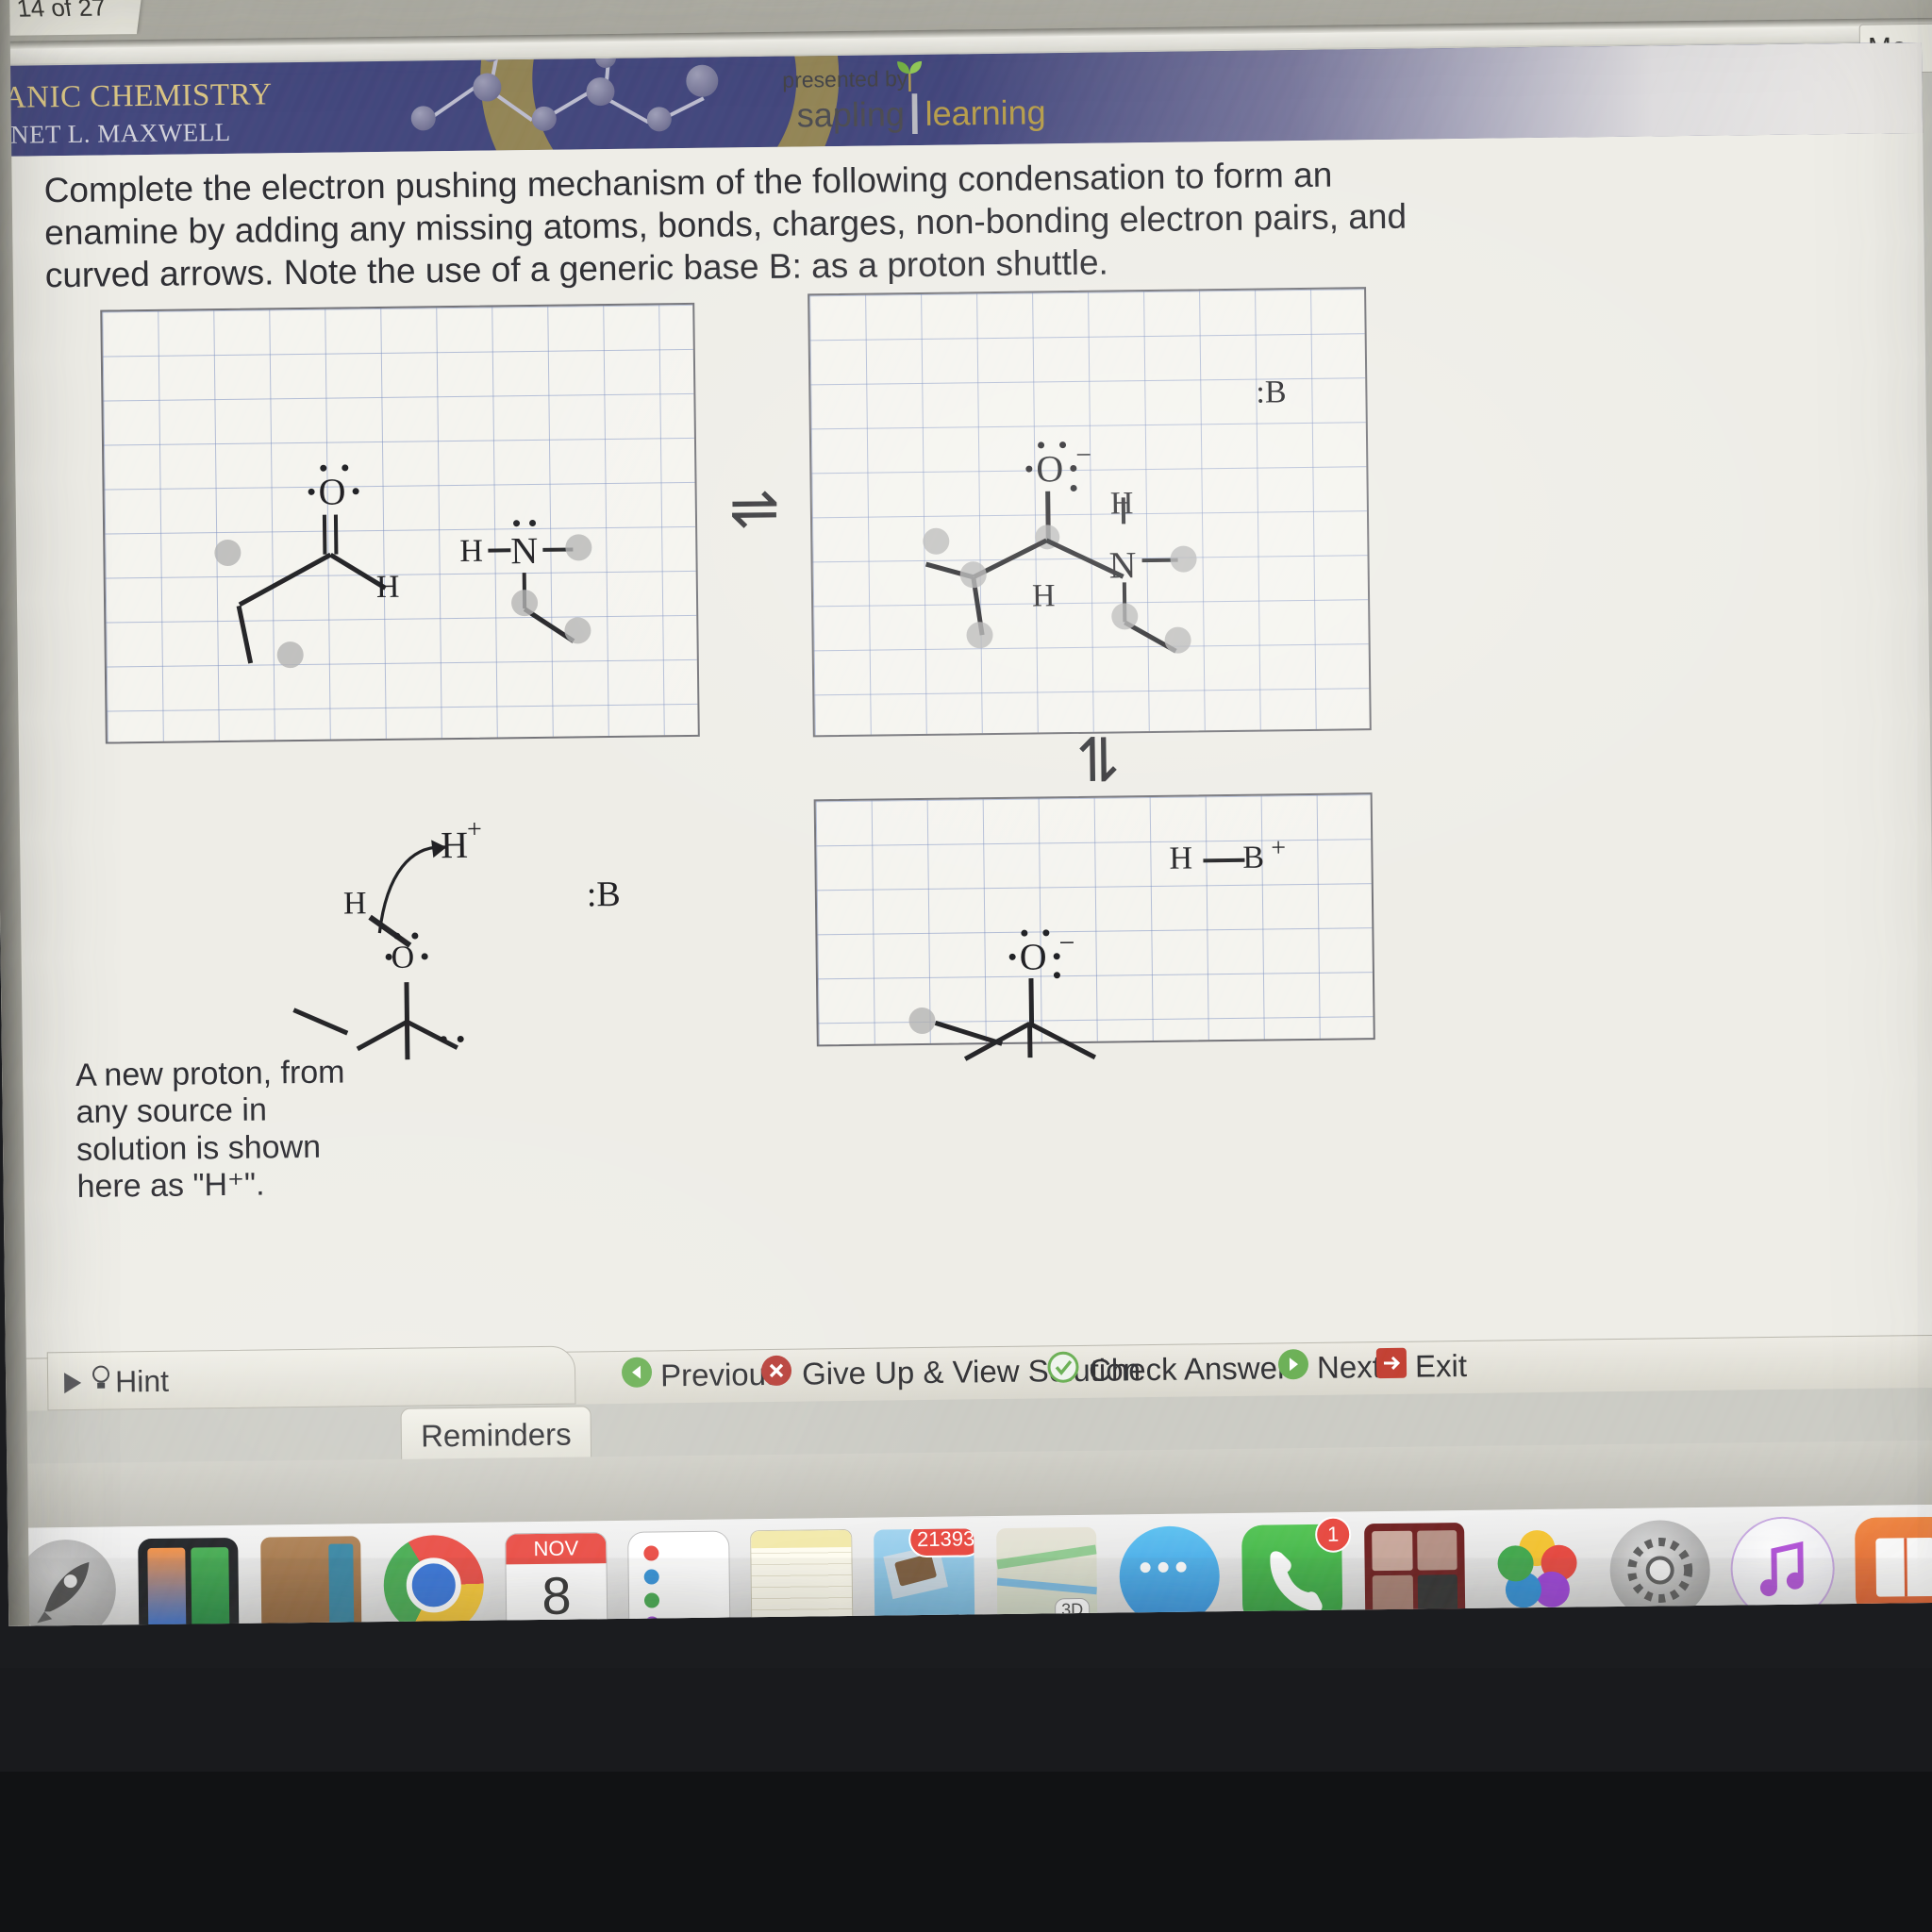 This screenshot has width=1932, height=1932. What do you see at coordinates (802, 1577) in the screenshot?
I see `notes-icon` at bounding box center [802, 1577].